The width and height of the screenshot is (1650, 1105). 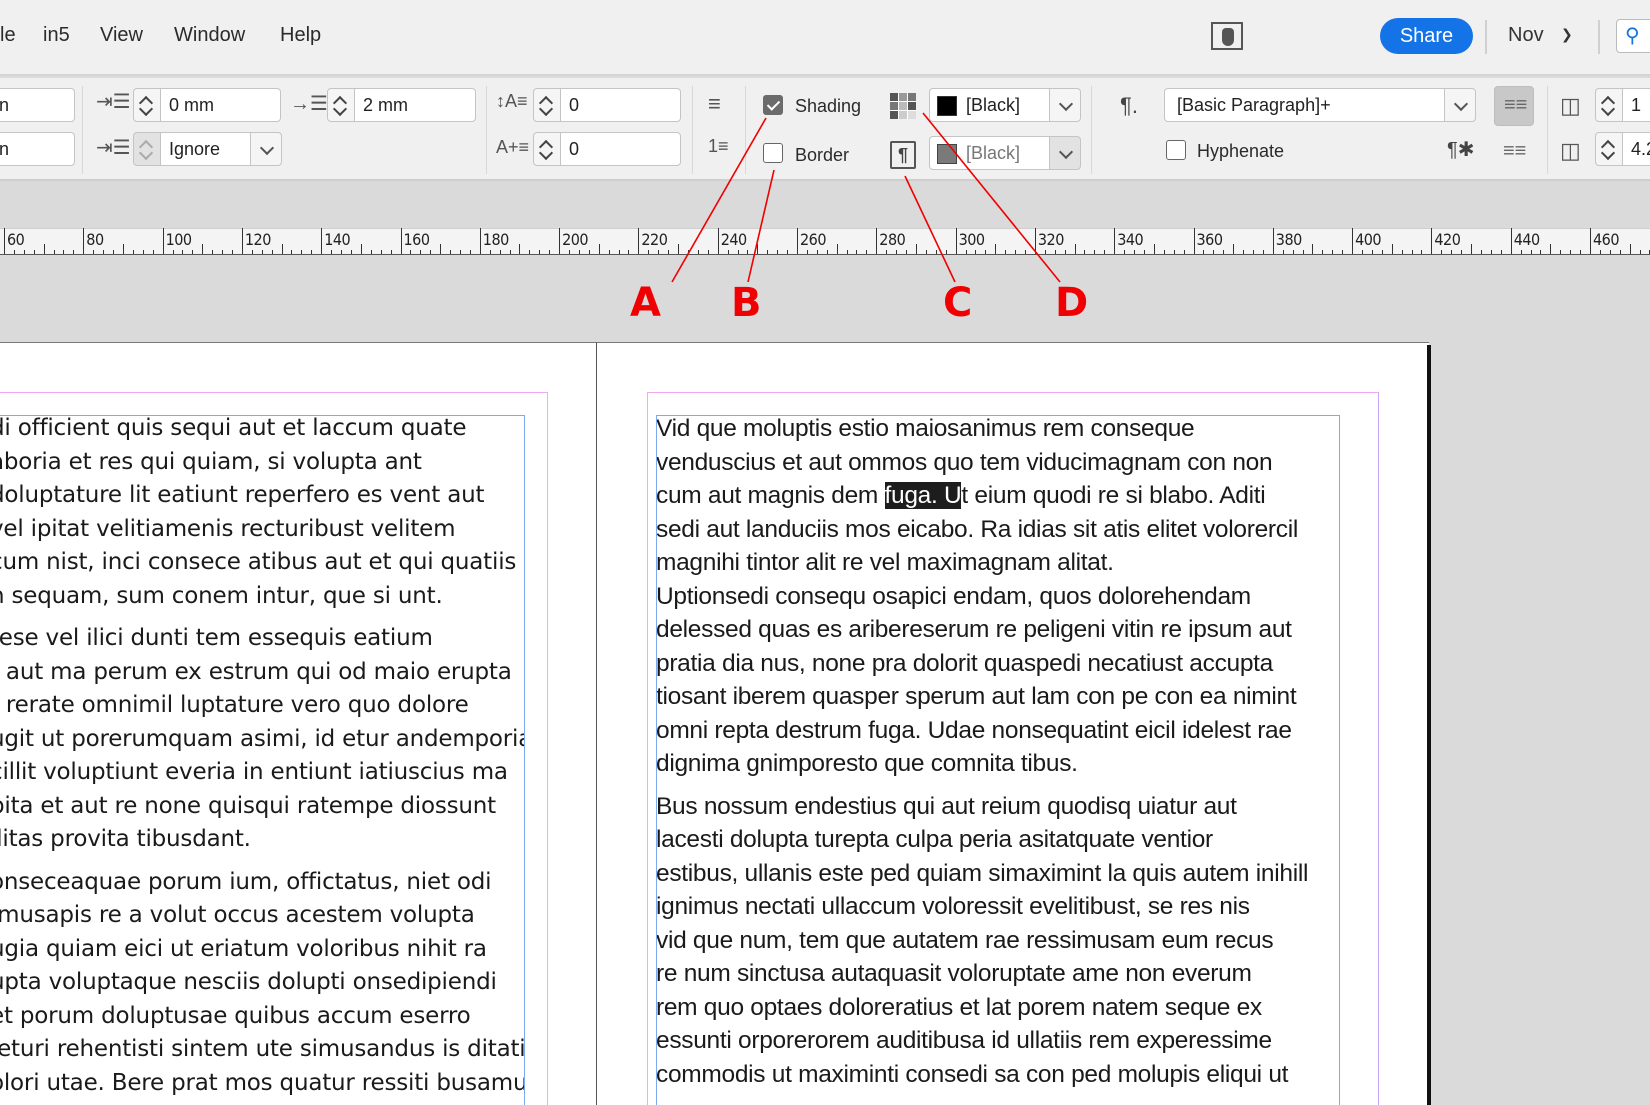 What do you see at coordinates (16, 239) in the screenshot?
I see `ruler-label: 60` at bounding box center [16, 239].